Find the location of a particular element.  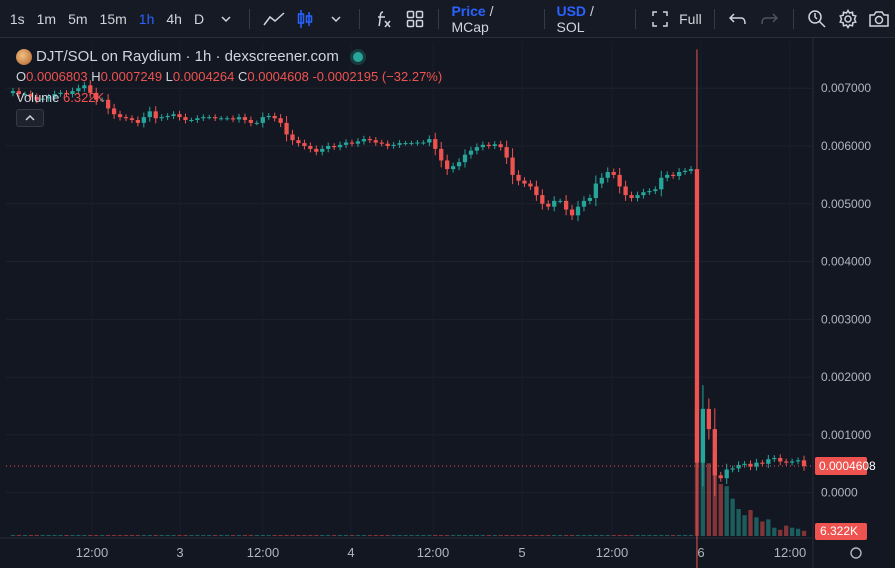

fullscreen-icon is located at coordinates (659, 19).